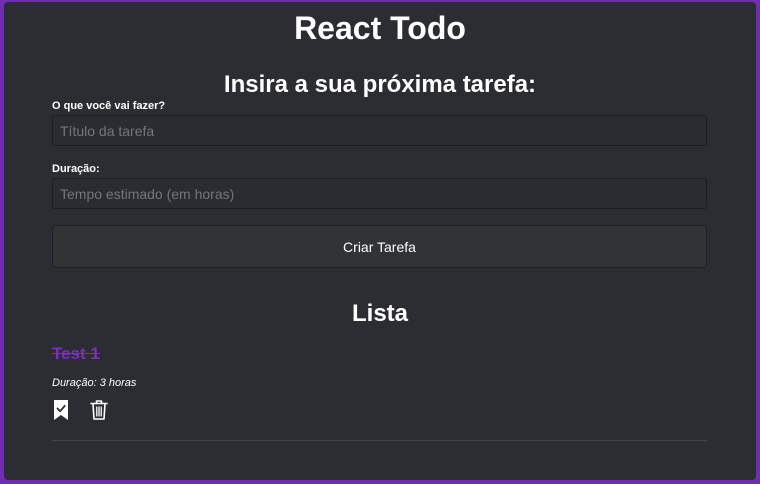 This screenshot has height=484, width=760. I want to click on bookmark-check-icon, so click(61, 410).